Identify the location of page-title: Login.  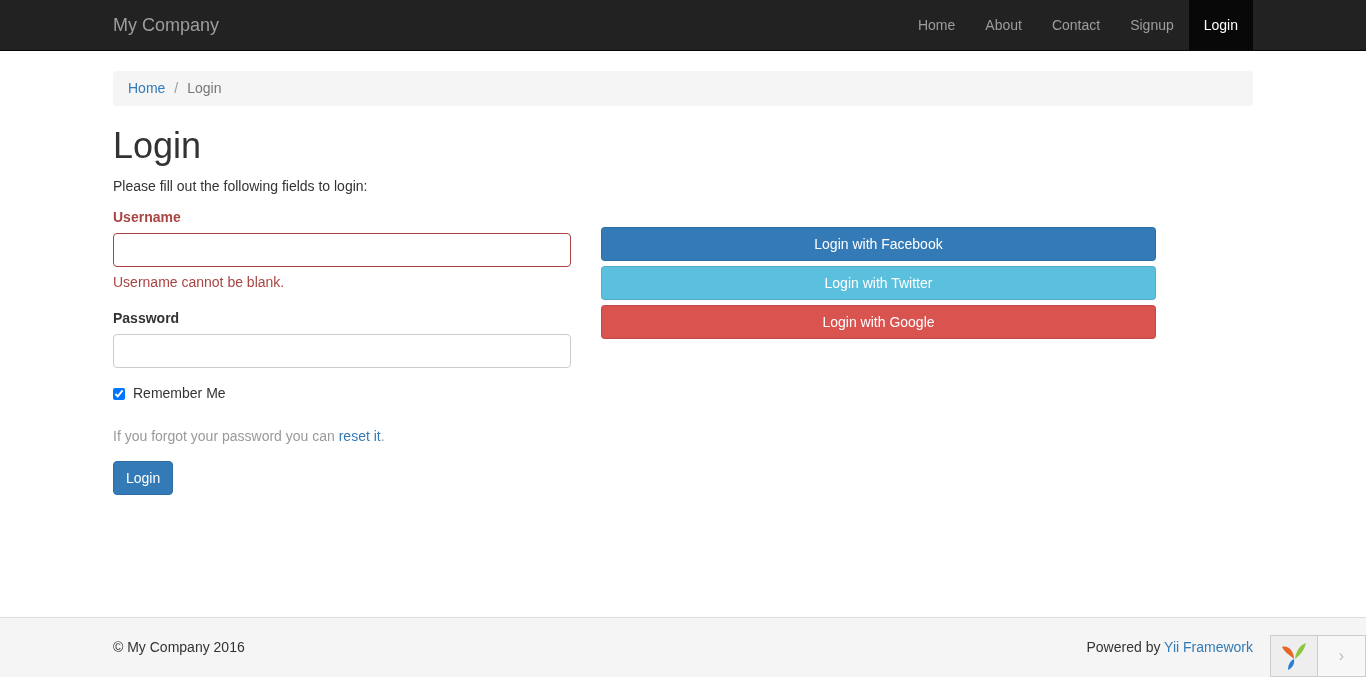
(158, 146).